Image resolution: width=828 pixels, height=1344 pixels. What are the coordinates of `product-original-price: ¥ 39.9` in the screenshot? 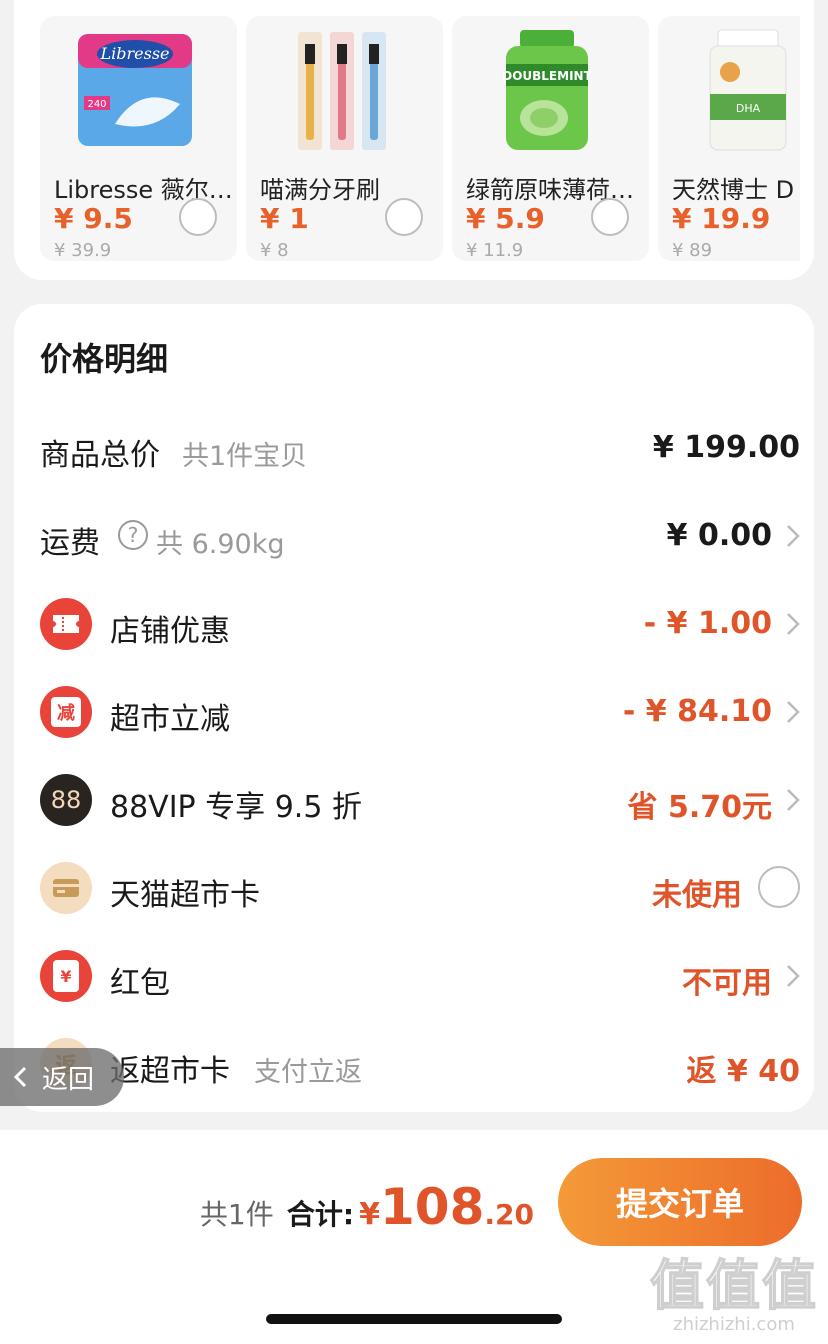 It's located at (83, 250).